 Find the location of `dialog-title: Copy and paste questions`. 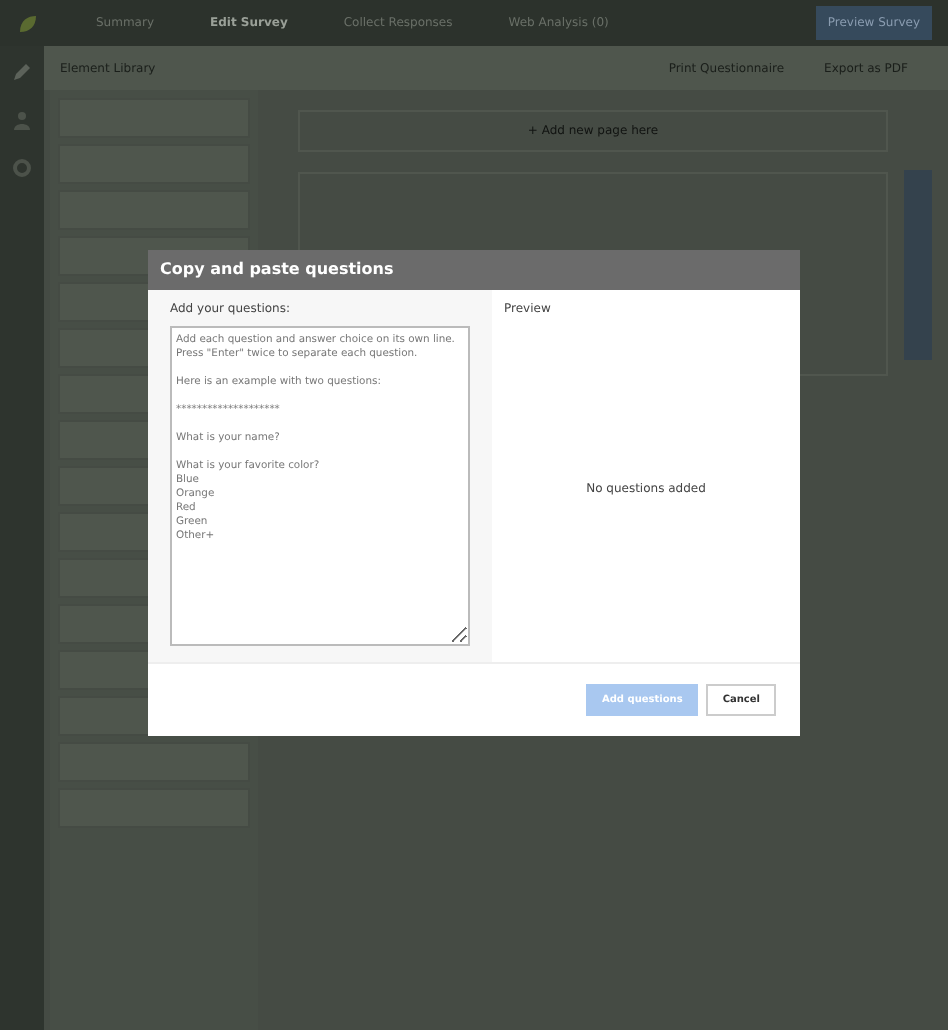

dialog-title: Copy and paste questions is located at coordinates (474, 270).